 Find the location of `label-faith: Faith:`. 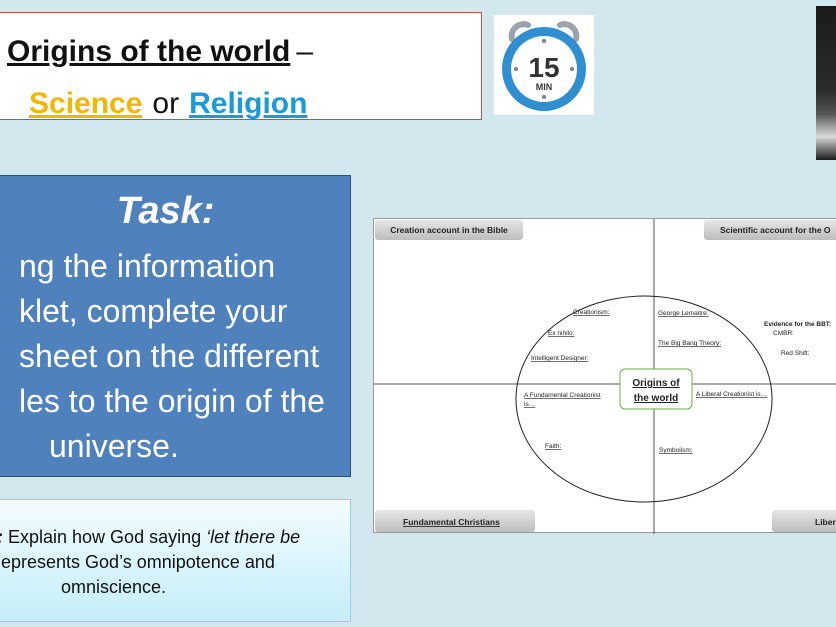

label-faith: Faith: is located at coordinates (553, 446).